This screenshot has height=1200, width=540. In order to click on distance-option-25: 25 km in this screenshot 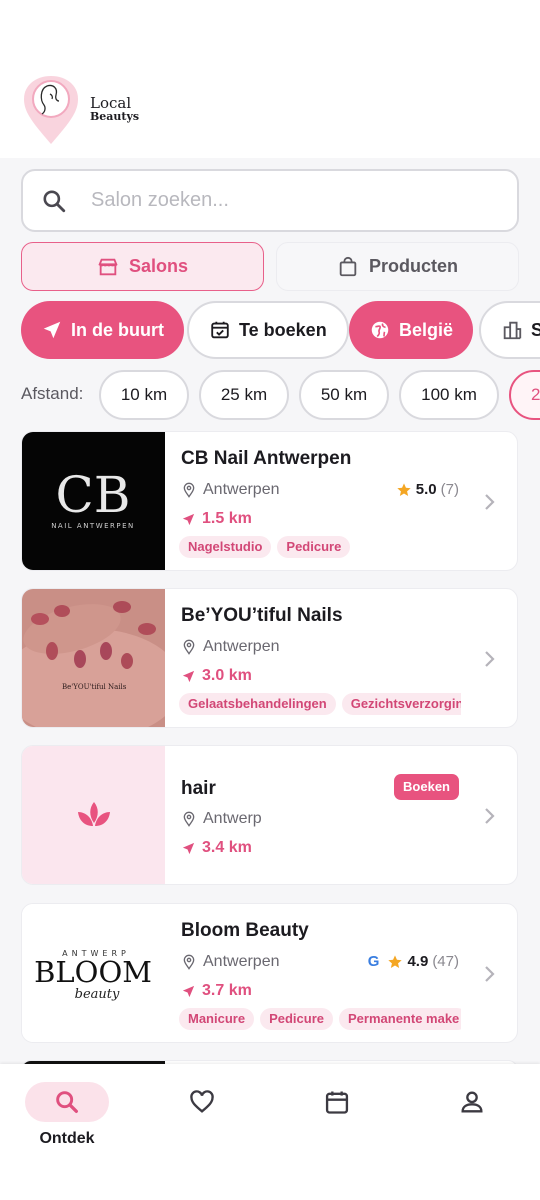, I will do `click(244, 395)`.